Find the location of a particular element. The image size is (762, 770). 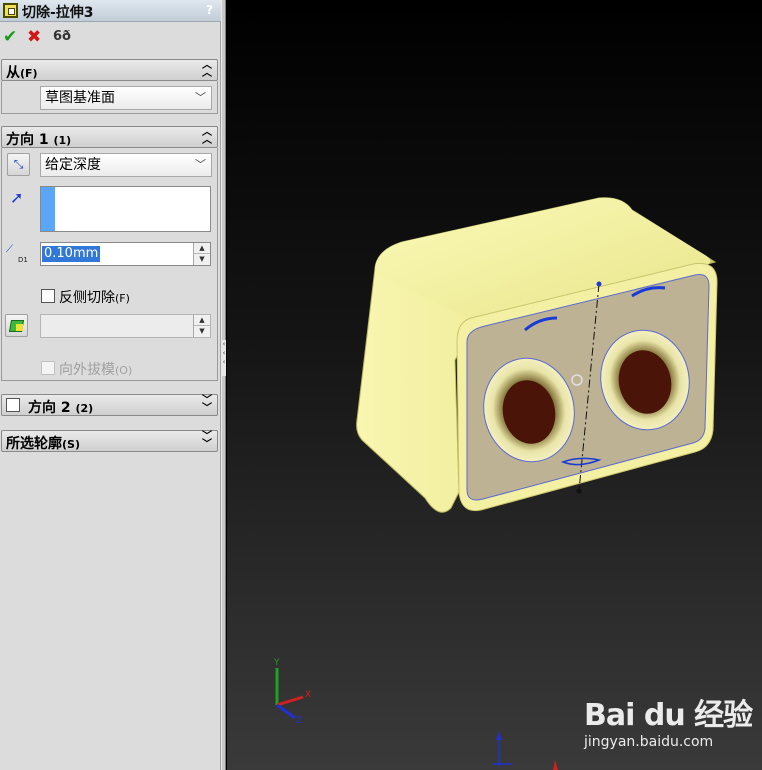

group-from-label: 从 is located at coordinates (13, 73).